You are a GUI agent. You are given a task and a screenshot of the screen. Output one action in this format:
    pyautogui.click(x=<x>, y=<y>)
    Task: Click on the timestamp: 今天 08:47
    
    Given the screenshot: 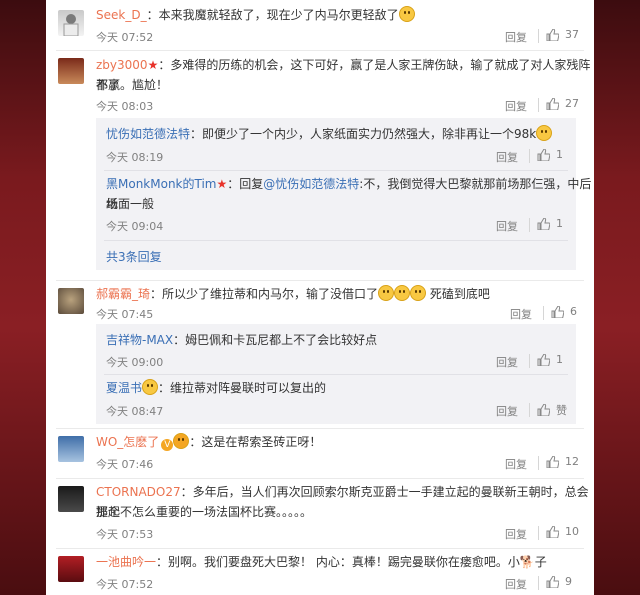 What is the action you would take?
    pyautogui.click(x=135, y=411)
    